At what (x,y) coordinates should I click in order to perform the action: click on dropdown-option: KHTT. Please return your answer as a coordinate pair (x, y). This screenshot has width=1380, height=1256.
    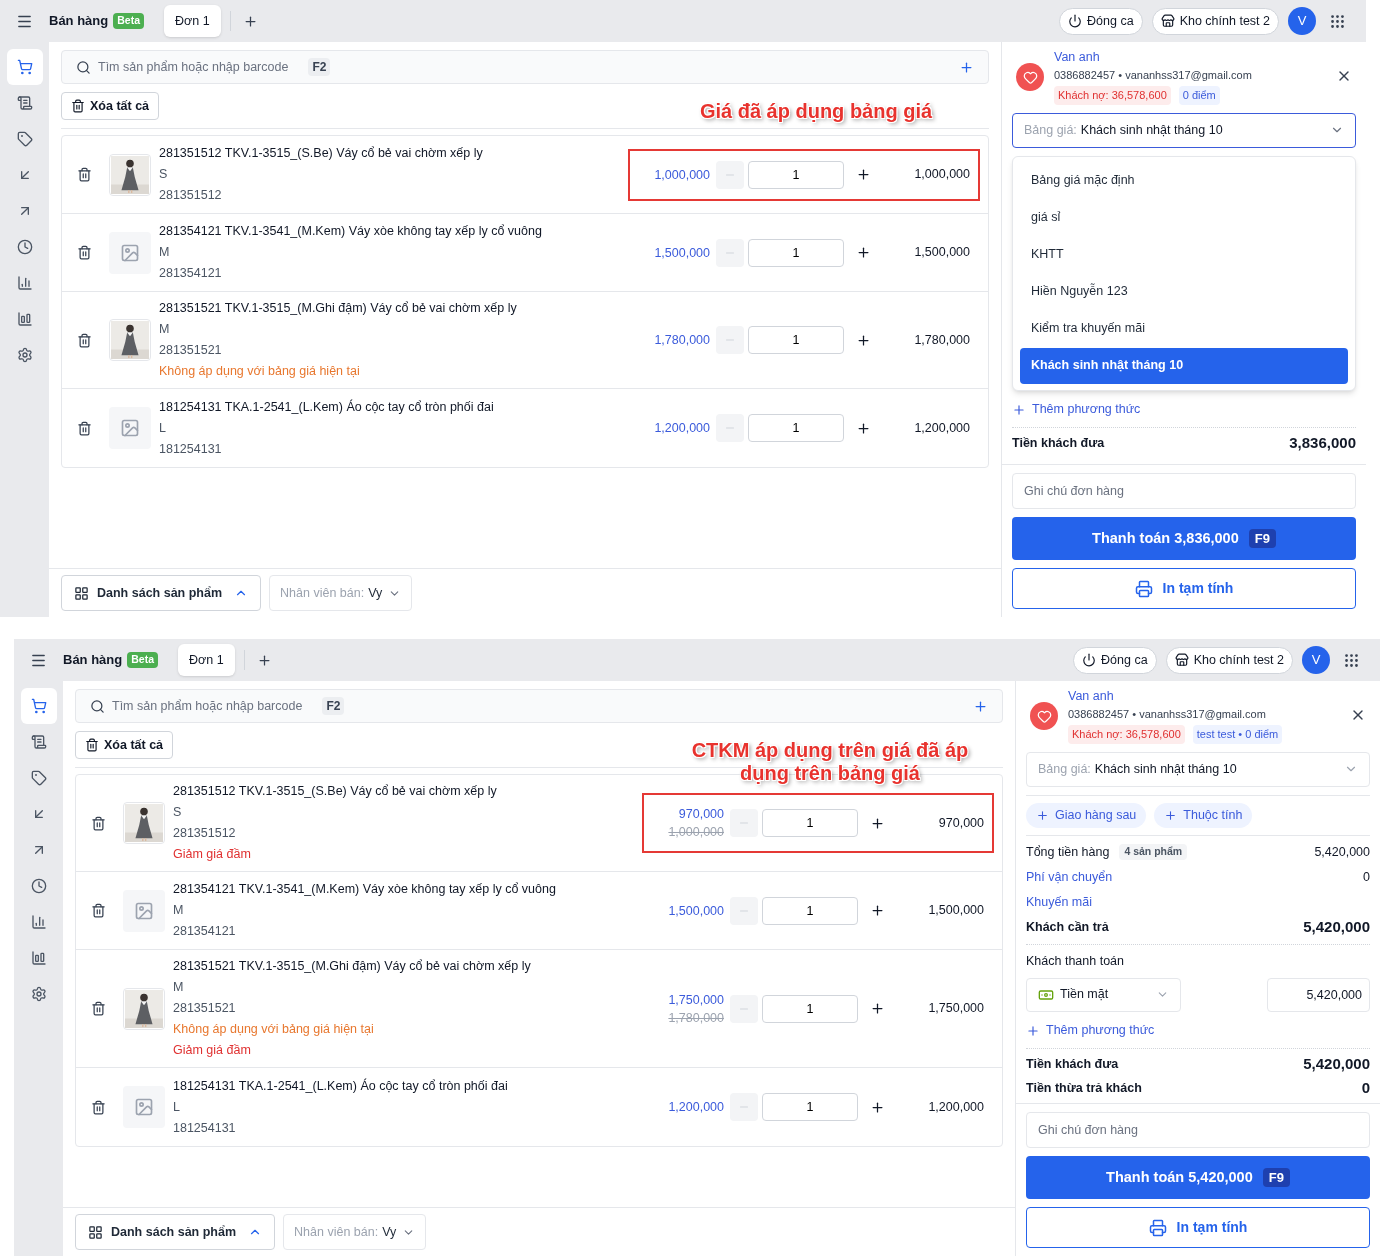
    Looking at the image, I should click on (1184, 254).